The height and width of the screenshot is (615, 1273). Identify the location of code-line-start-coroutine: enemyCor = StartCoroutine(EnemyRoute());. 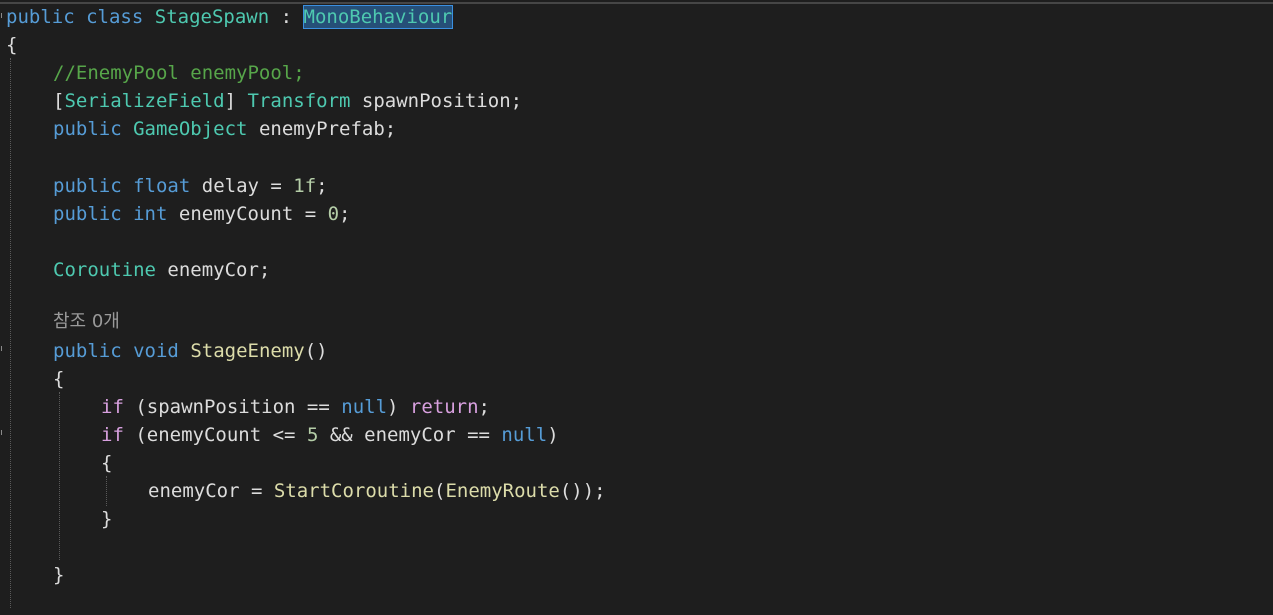
(377, 491).